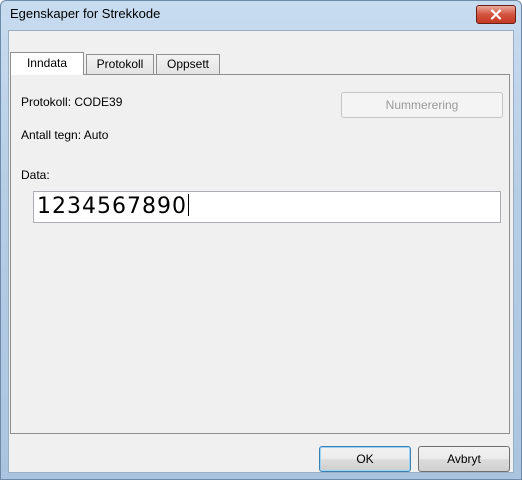 Image resolution: width=522 pixels, height=480 pixels. What do you see at coordinates (65, 135) in the screenshot?
I see `char-count-text: Antall tegn: Auto` at bounding box center [65, 135].